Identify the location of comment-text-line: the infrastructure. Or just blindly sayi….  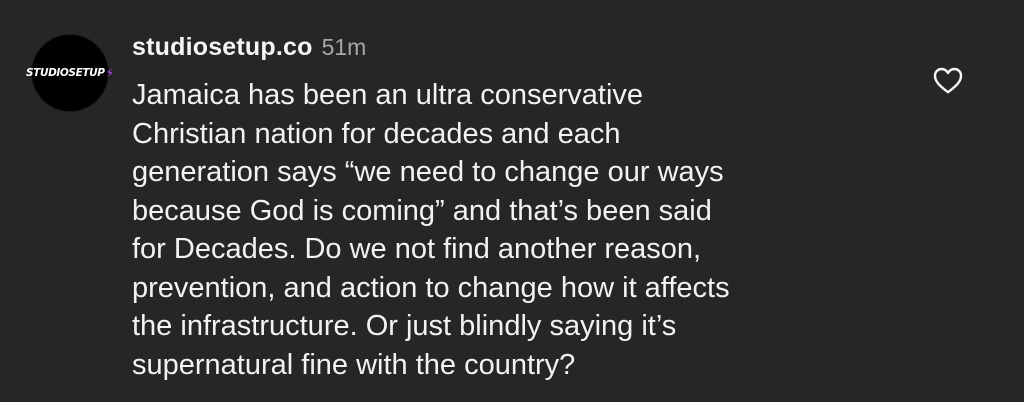
(404, 326).